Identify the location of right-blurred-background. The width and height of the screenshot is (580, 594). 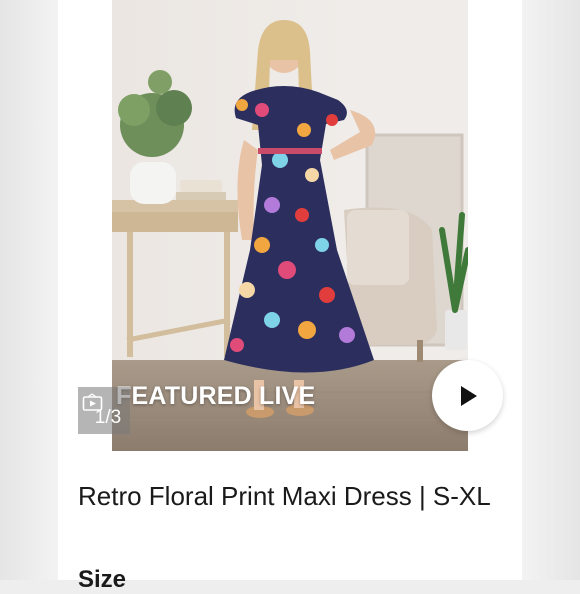
(551, 290).